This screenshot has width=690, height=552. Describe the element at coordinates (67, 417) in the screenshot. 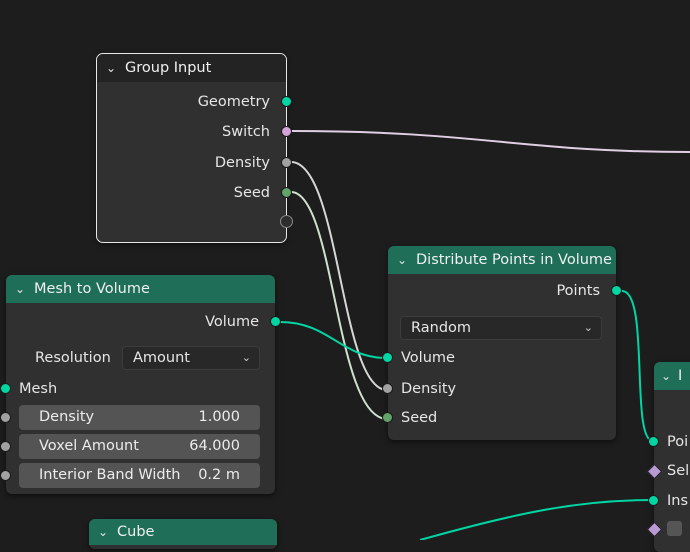

I see `field-label: Density` at that location.